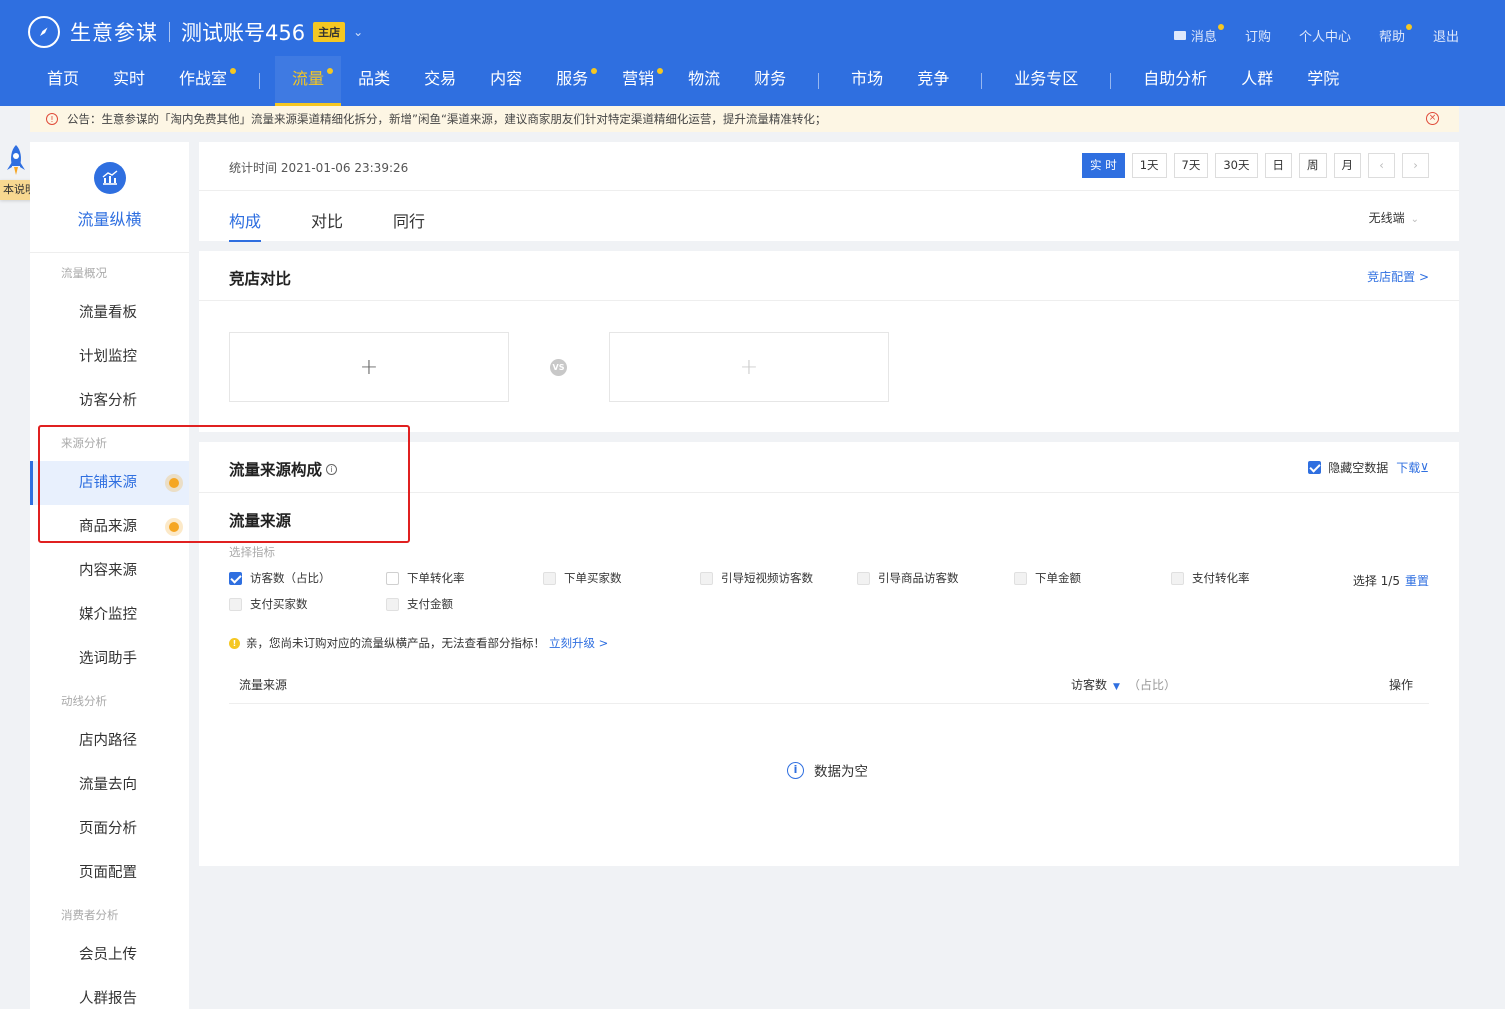 This screenshot has width=1505, height=1009. I want to click on sort-desc-icon: ▼, so click(1116, 687).